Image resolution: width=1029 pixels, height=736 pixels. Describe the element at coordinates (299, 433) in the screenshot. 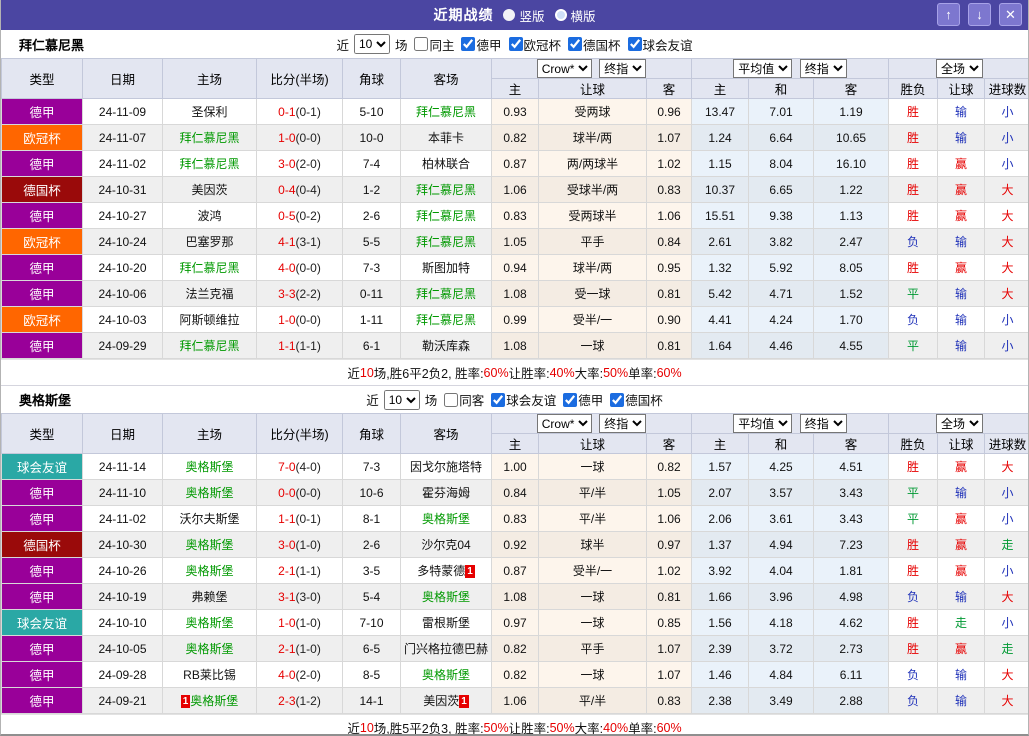

I see `col-header-score: 比分(半场)` at that location.